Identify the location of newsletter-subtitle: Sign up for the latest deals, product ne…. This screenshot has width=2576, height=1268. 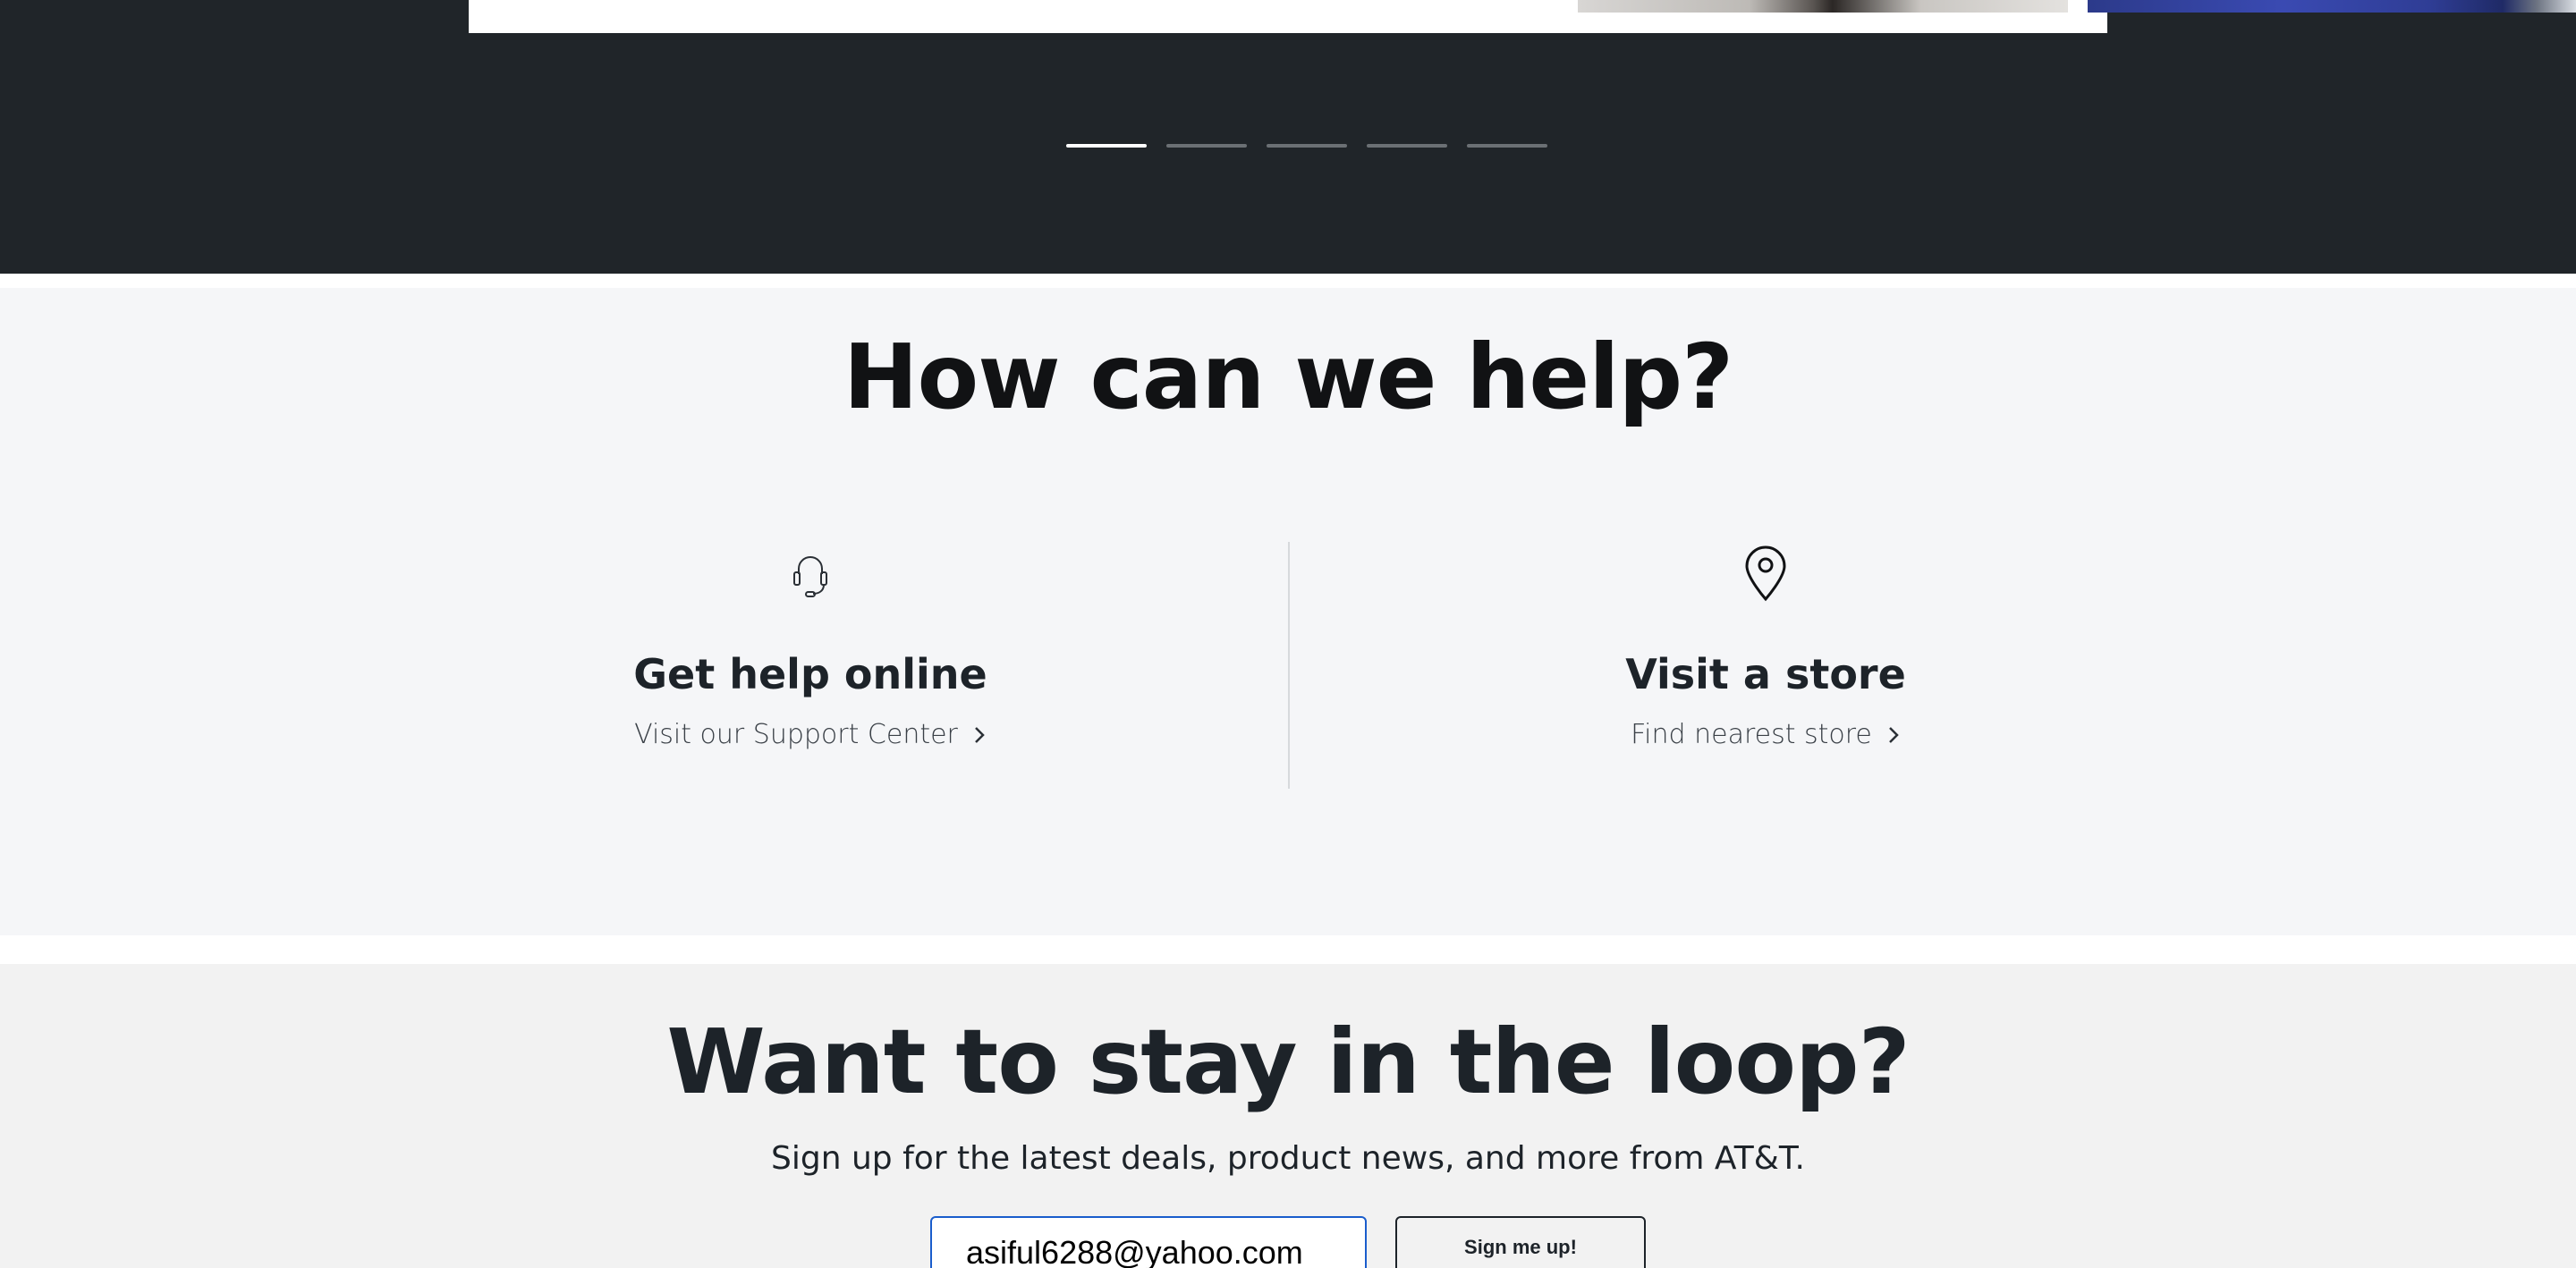
(1288, 1158).